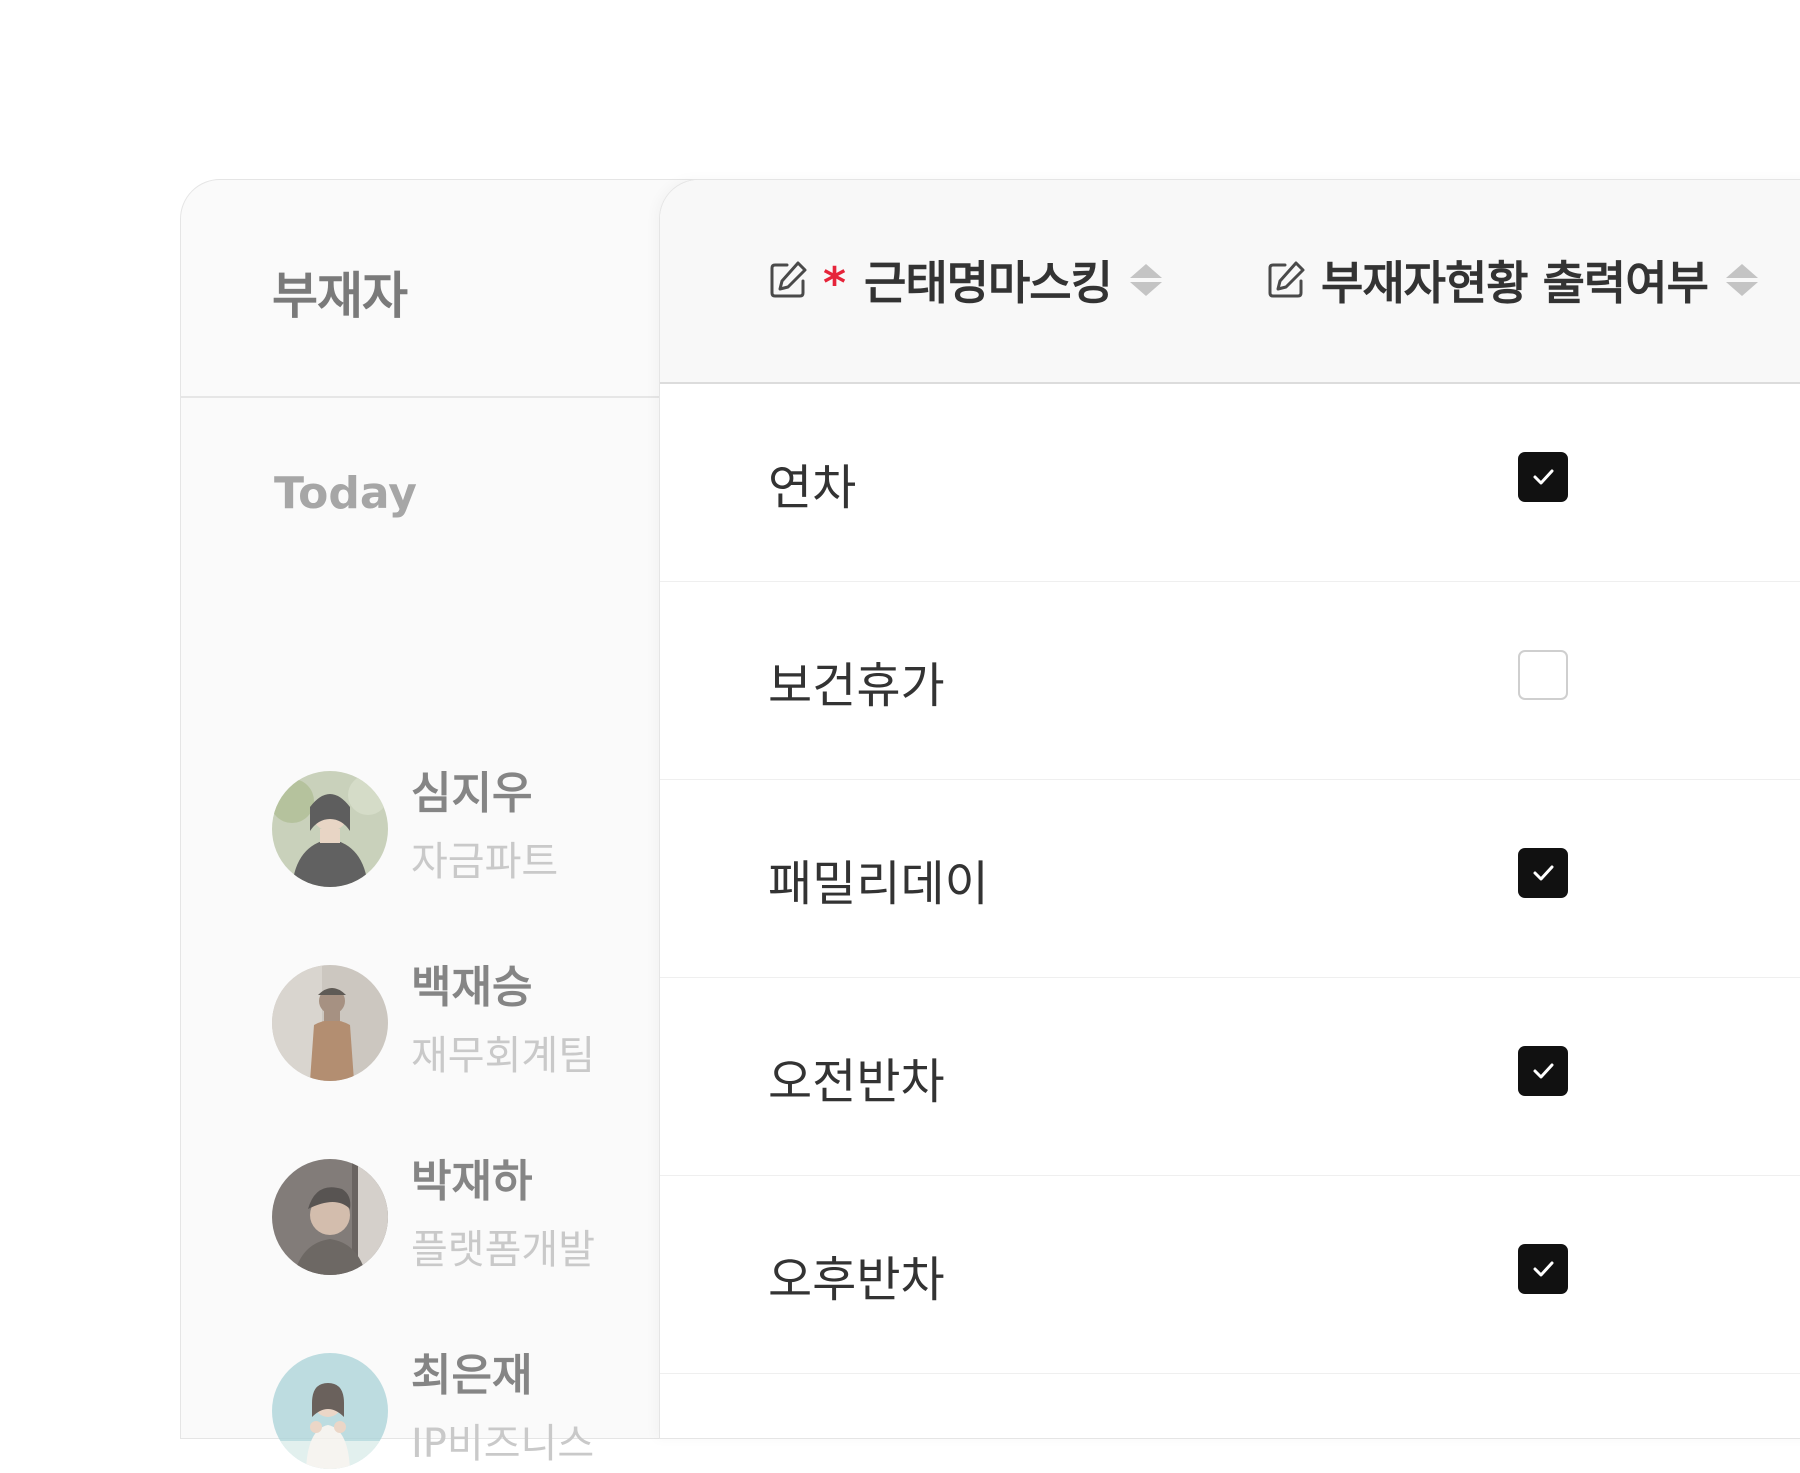 Image resolution: width=1800 pixels, height=1473 pixels. Describe the element at coordinates (472, 829) in the screenshot. I see `absentee-list-item: 심지우 자금파트` at that location.